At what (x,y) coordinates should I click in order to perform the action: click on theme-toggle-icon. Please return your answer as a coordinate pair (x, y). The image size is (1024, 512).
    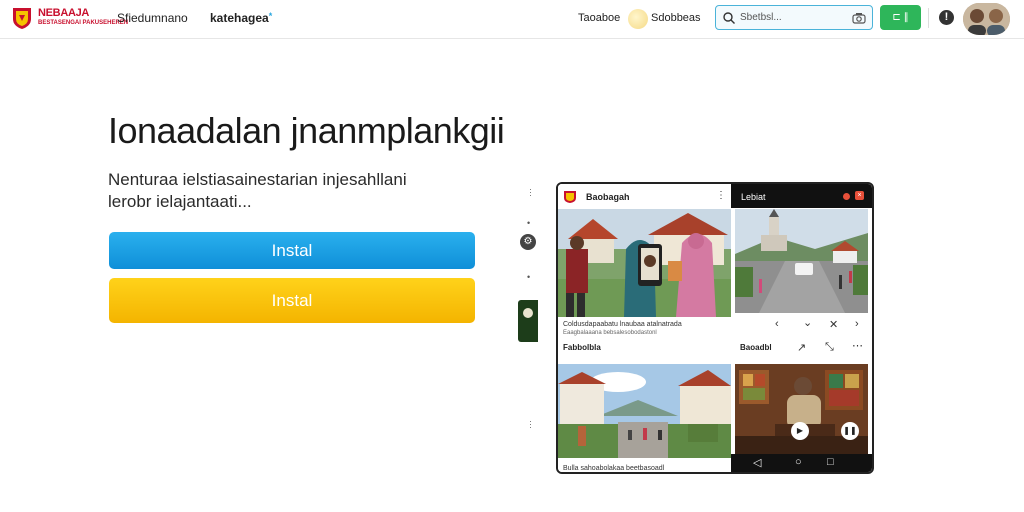
    Looking at the image, I should click on (638, 19).